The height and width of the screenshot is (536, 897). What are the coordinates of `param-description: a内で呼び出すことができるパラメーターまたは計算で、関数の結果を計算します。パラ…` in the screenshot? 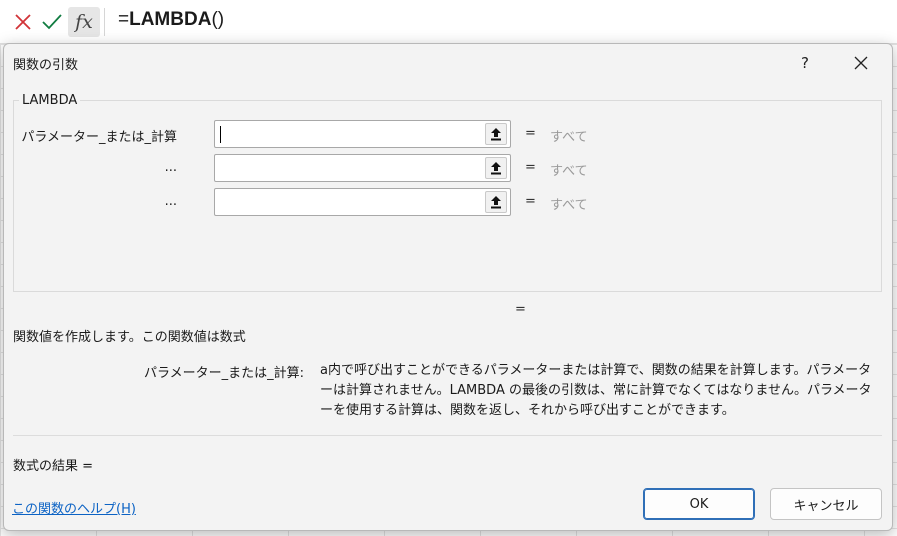 It's located at (596, 390).